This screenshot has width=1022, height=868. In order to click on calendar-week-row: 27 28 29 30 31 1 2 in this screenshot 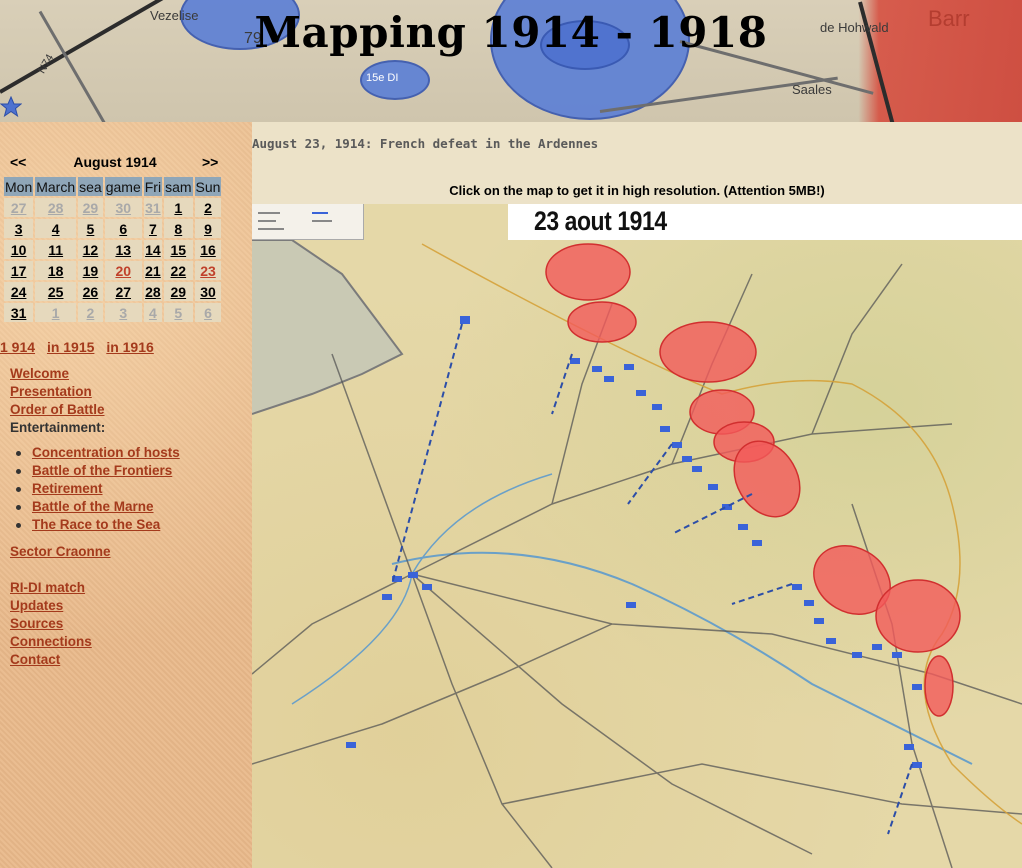, I will do `click(113, 207)`.